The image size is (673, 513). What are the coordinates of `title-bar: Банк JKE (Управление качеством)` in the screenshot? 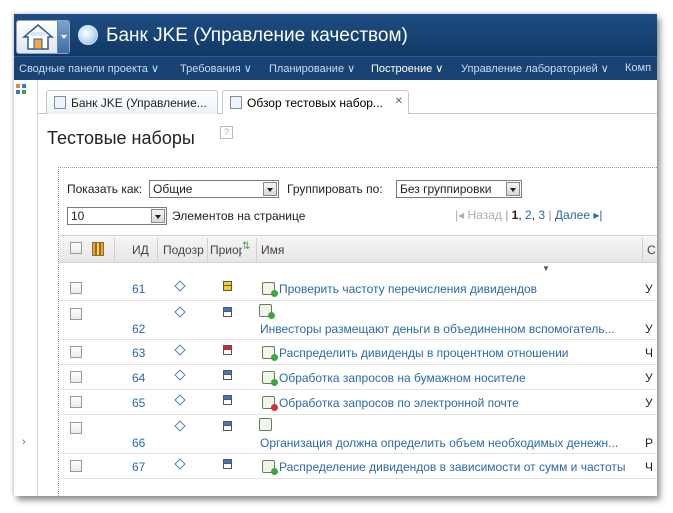 It's located at (335, 35).